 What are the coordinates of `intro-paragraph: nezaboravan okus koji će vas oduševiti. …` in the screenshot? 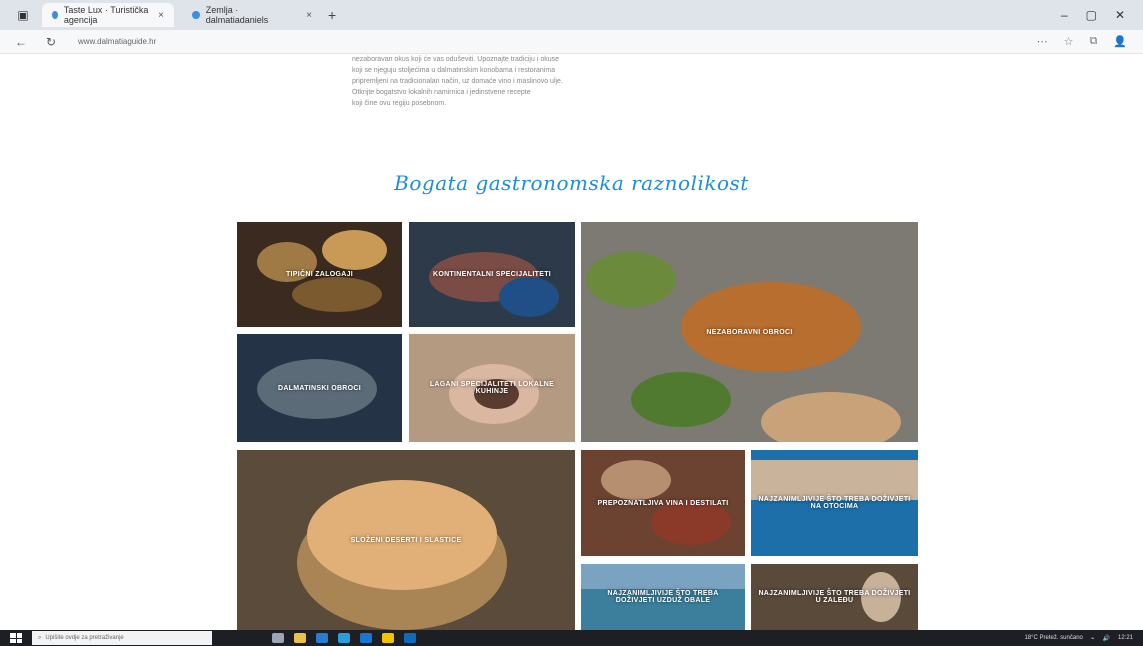 It's located at (572, 81).